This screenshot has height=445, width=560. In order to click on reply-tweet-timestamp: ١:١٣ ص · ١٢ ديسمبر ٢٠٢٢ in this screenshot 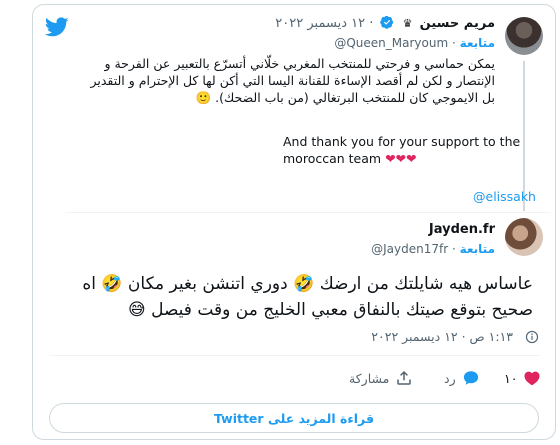, I will do `click(455, 336)`.